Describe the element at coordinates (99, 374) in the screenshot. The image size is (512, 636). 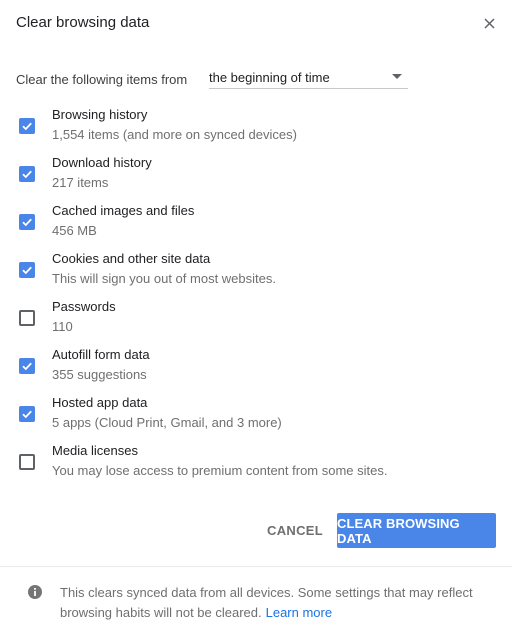
I see `checkbox-description: 355 suggestions` at that location.